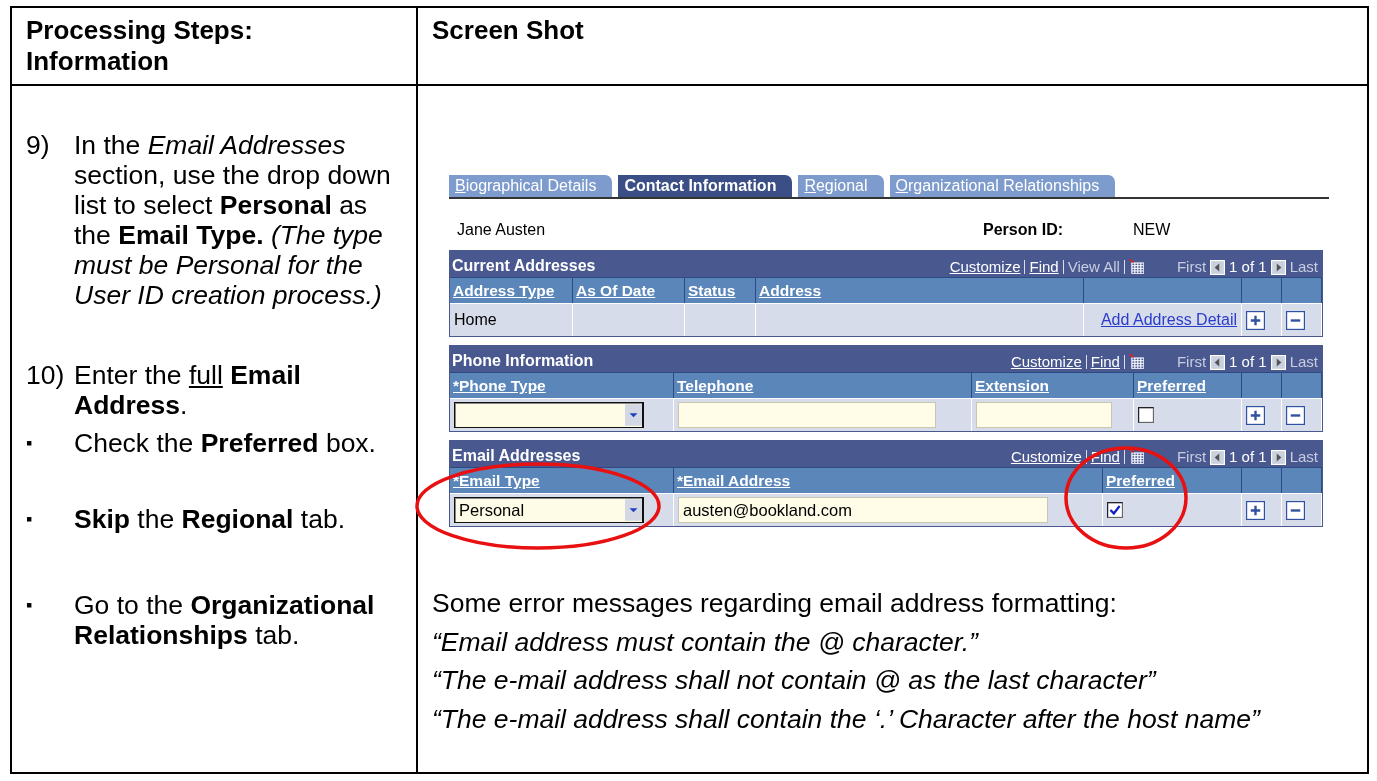  Describe the element at coordinates (1002, 186) in the screenshot. I see `tab: Organizational Relationships` at that location.